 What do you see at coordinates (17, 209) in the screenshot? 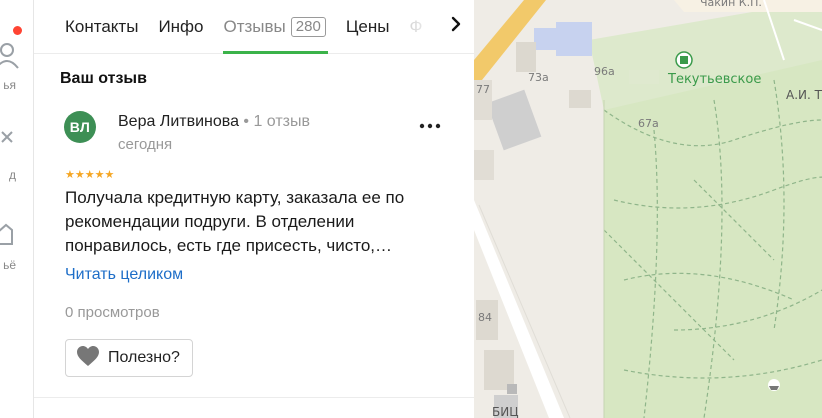
I see `left-rail: ья д ьё` at bounding box center [17, 209].